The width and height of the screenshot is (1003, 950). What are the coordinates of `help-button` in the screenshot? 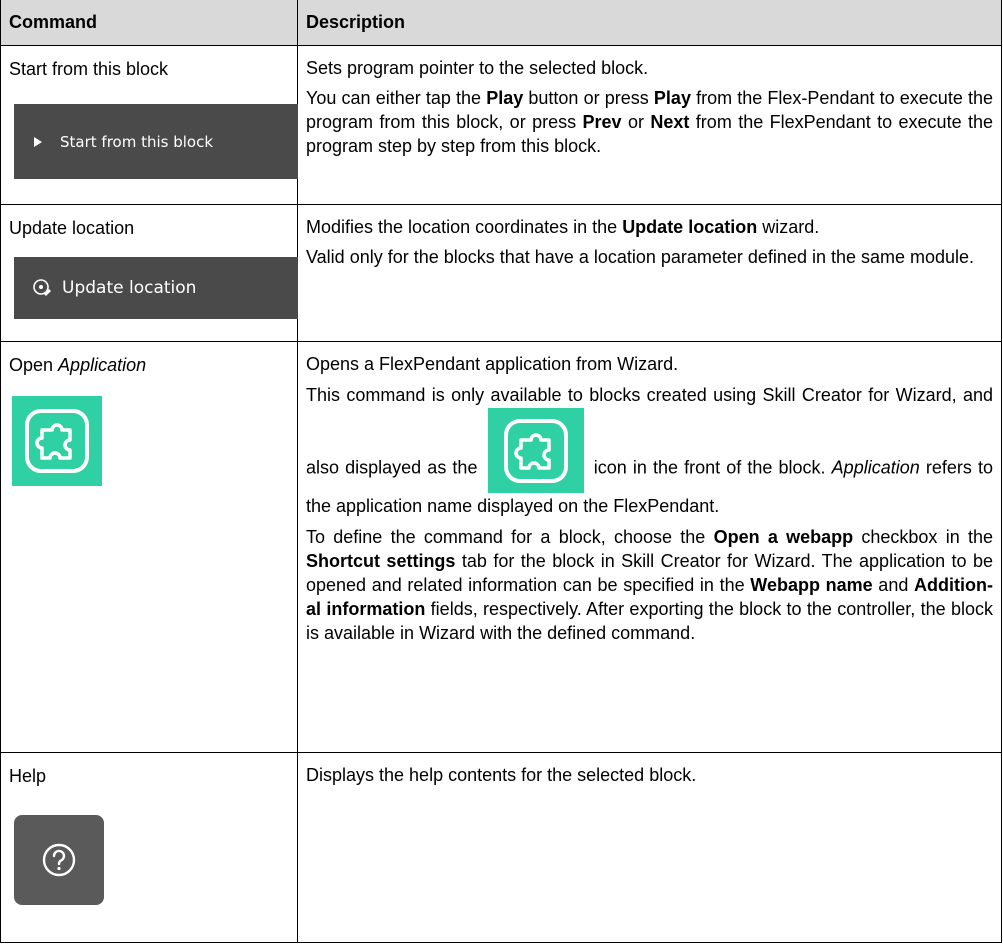 It's located at (59, 860).